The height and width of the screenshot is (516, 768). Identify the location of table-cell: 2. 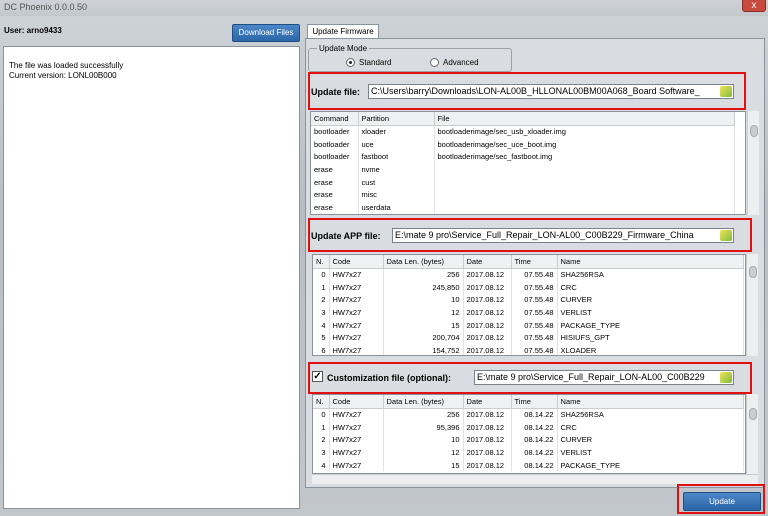
(321, 440).